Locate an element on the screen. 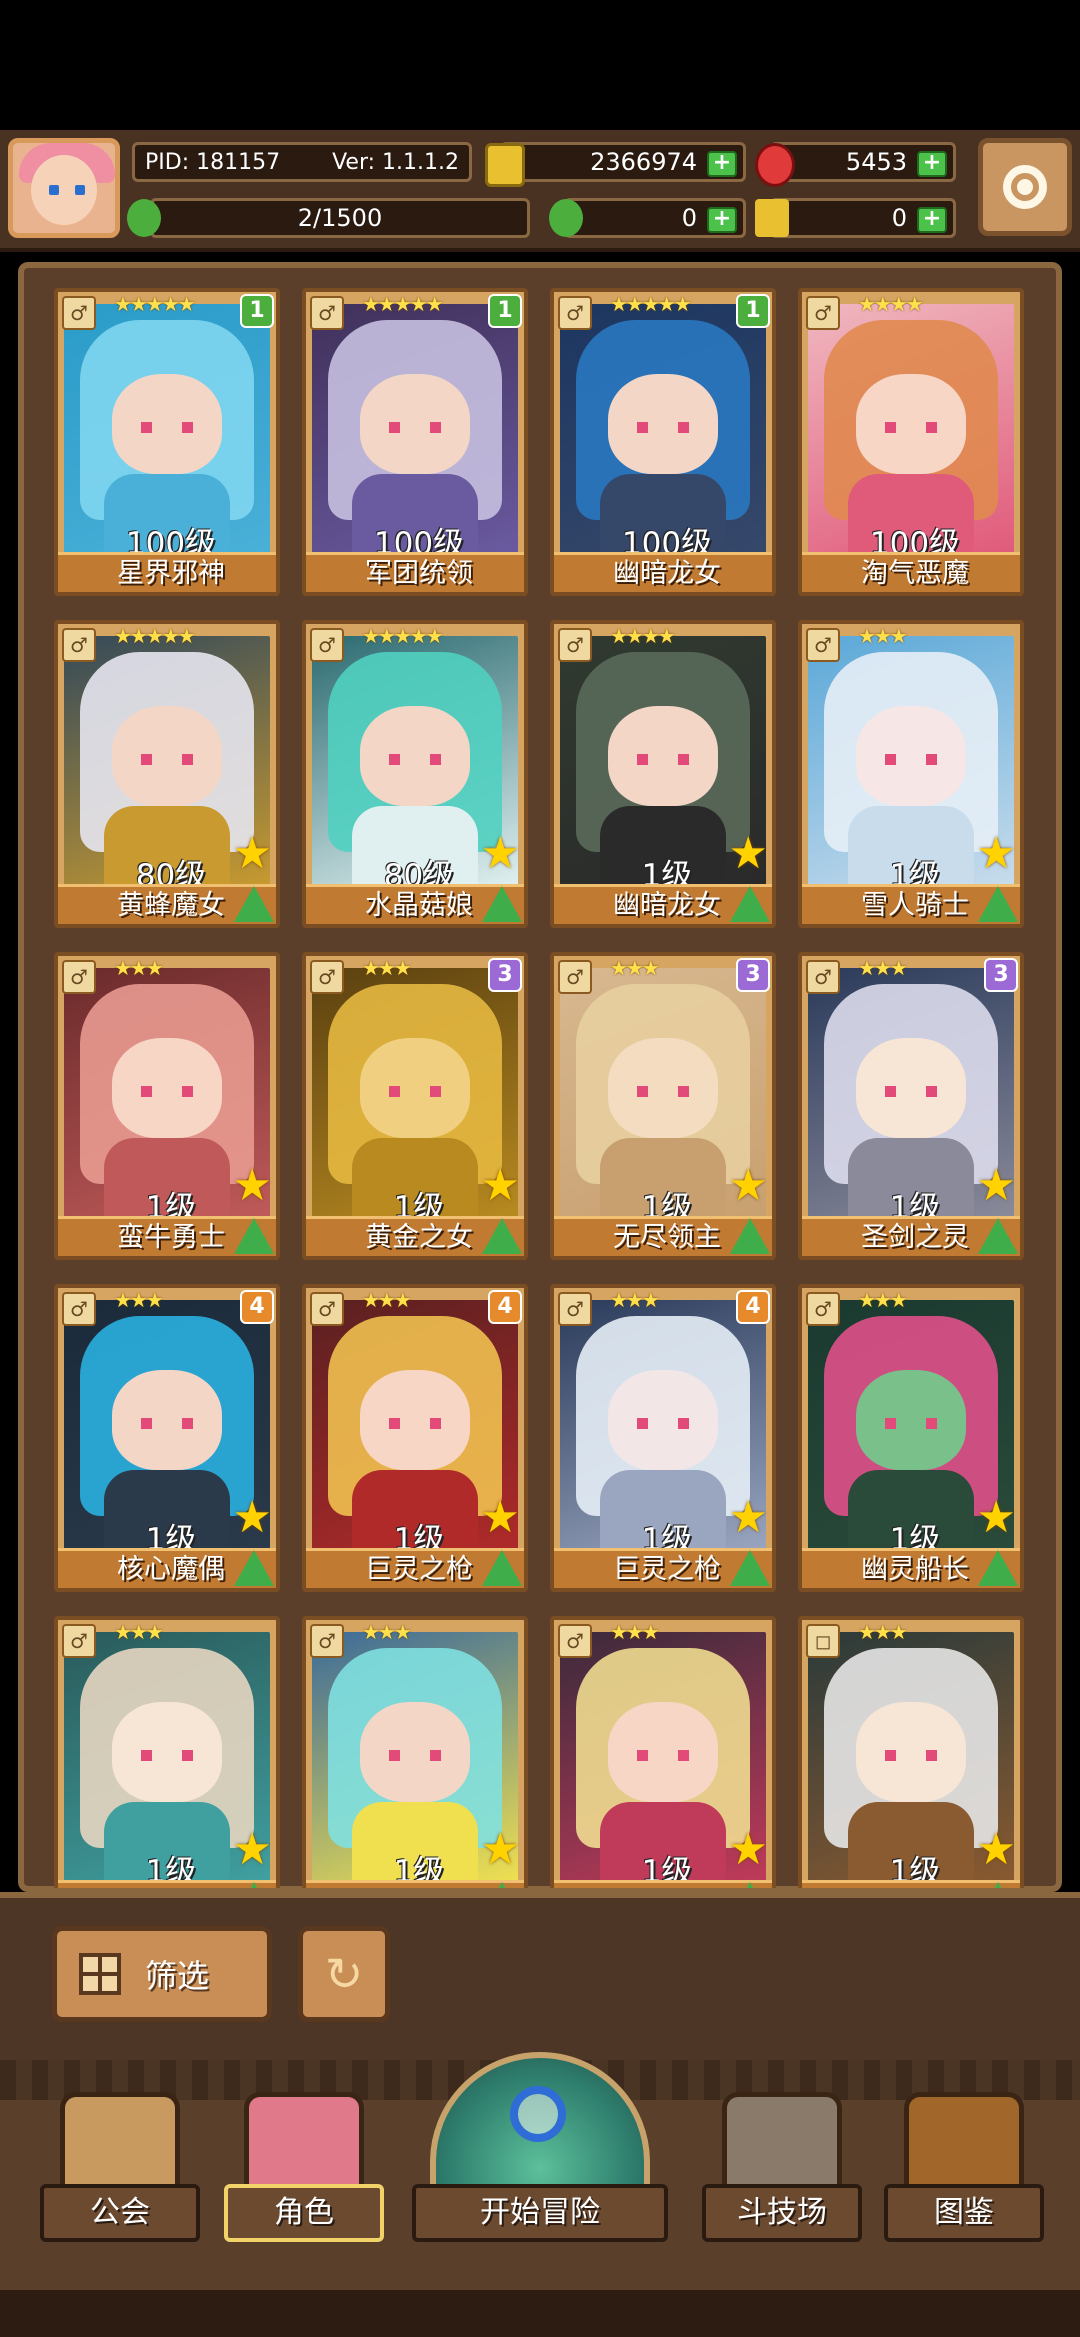  character-card: ♂ ★★★ 4 1级 核心魔偶 ★ is located at coordinates (167, 1438).